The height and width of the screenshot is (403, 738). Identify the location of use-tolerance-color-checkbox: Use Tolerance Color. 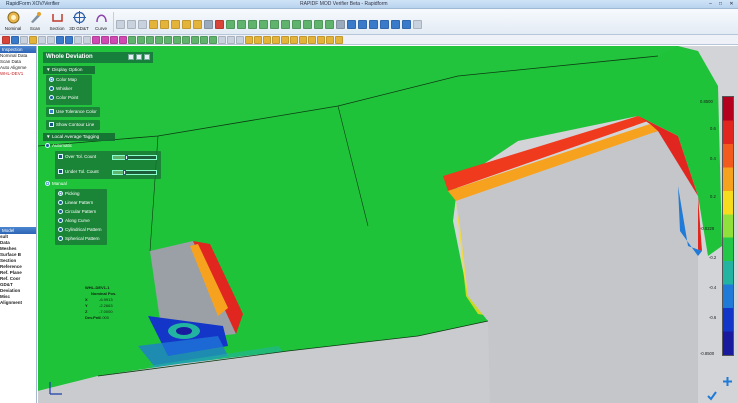
(73, 111).